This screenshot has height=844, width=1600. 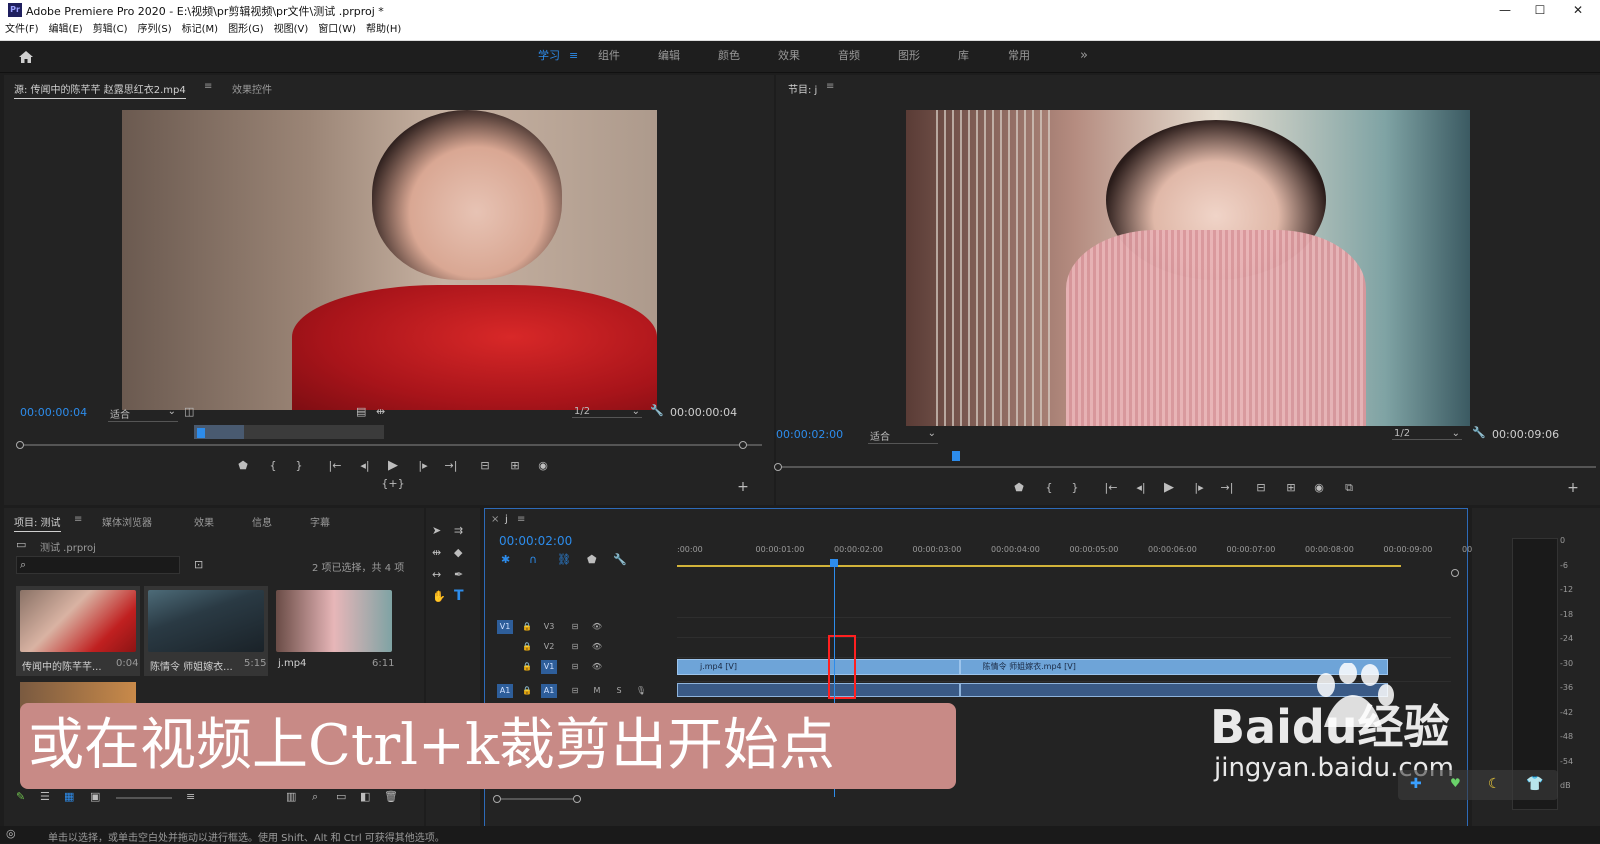 What do you see at coordinates (592, 559) in the screenshot?
I see `add-marker-icon: ⬟` at bounding box center [592, 559].